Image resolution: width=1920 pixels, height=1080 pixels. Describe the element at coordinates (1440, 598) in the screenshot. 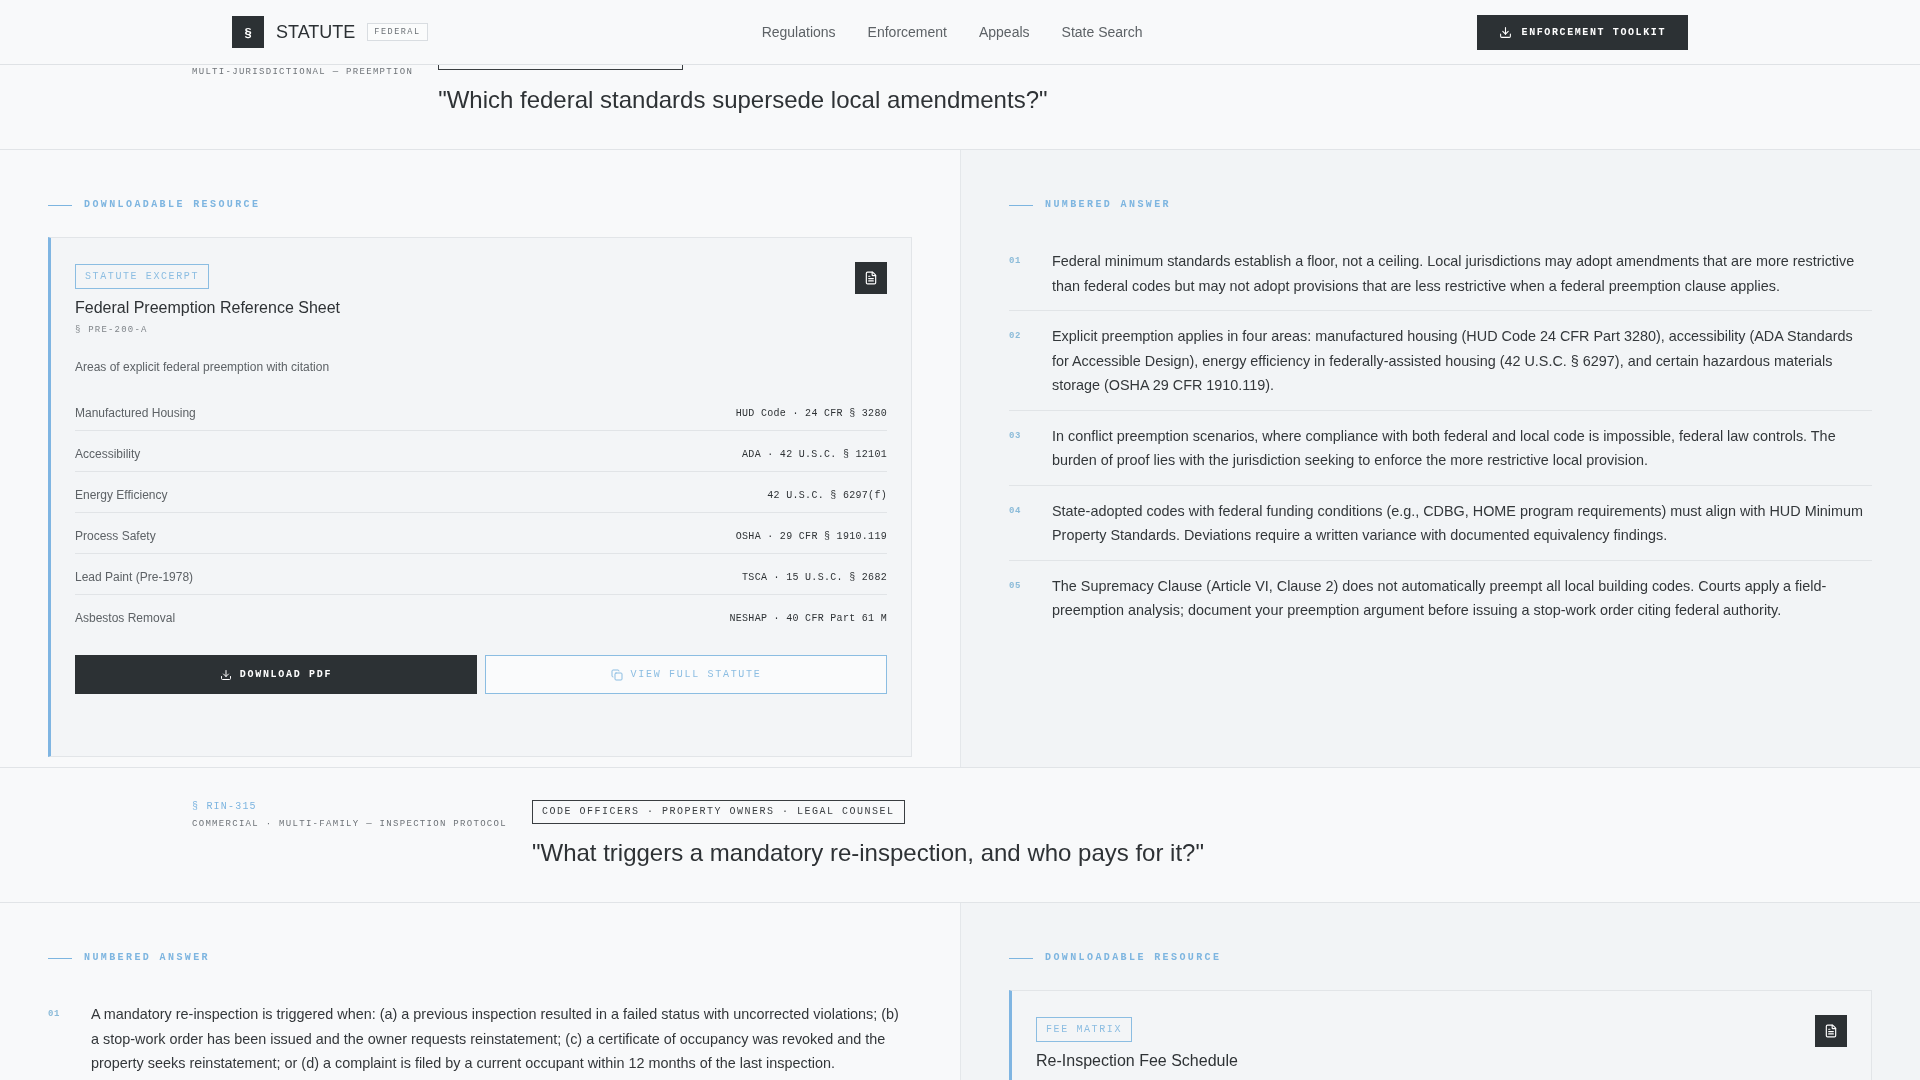

I see `answer-text: The Supremacy Clause (Article VI, Clause 2) does not automatically preempt all local building codes. Courts apply a field-preemption analysis; document your preemption argument before issuing a stop-work order citing federal authority.` at that location.